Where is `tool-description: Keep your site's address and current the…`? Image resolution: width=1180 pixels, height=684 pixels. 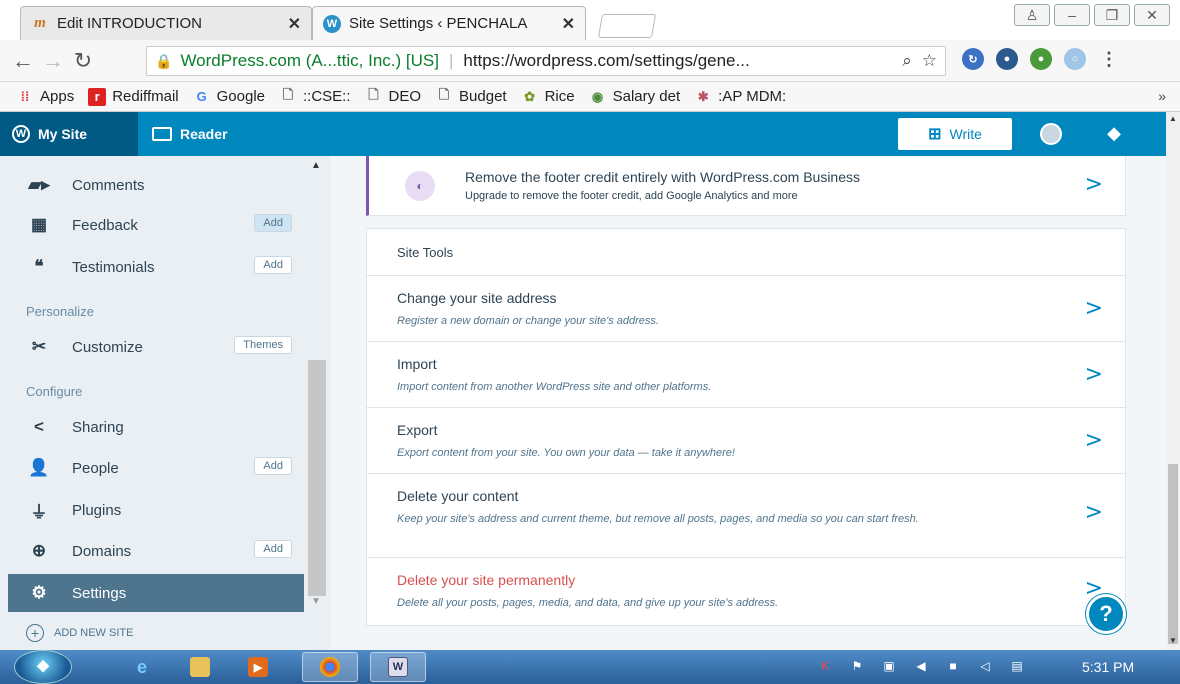 tool-description: Keep your site's address and current the… is located at coordinates (658, 519).